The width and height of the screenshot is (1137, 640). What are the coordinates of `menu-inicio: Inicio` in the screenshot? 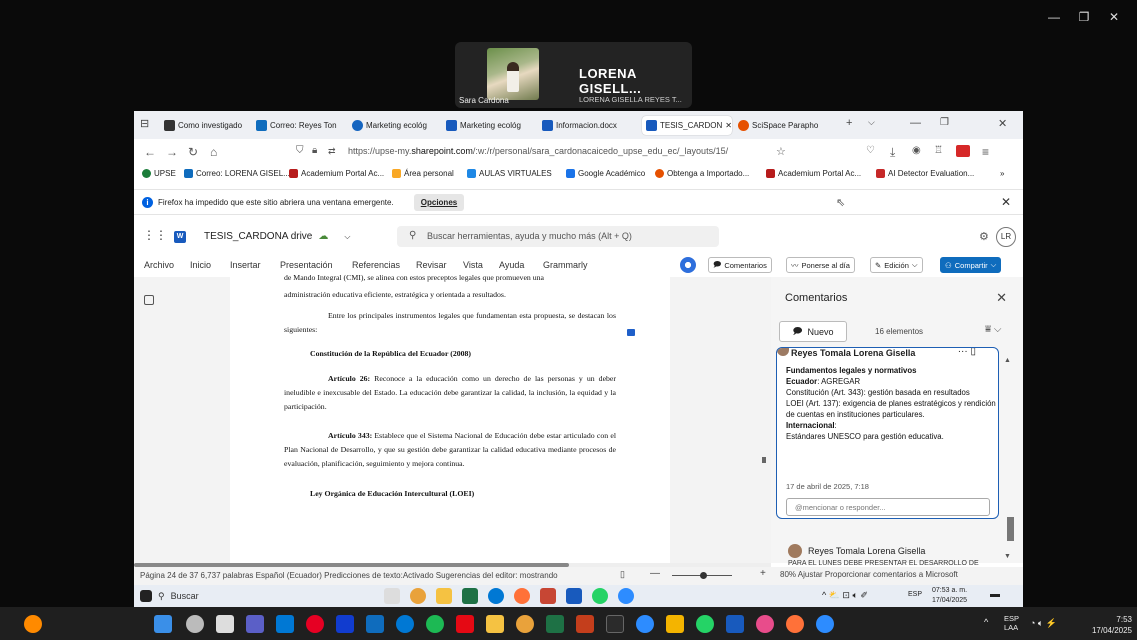 It's located at (200, 265).